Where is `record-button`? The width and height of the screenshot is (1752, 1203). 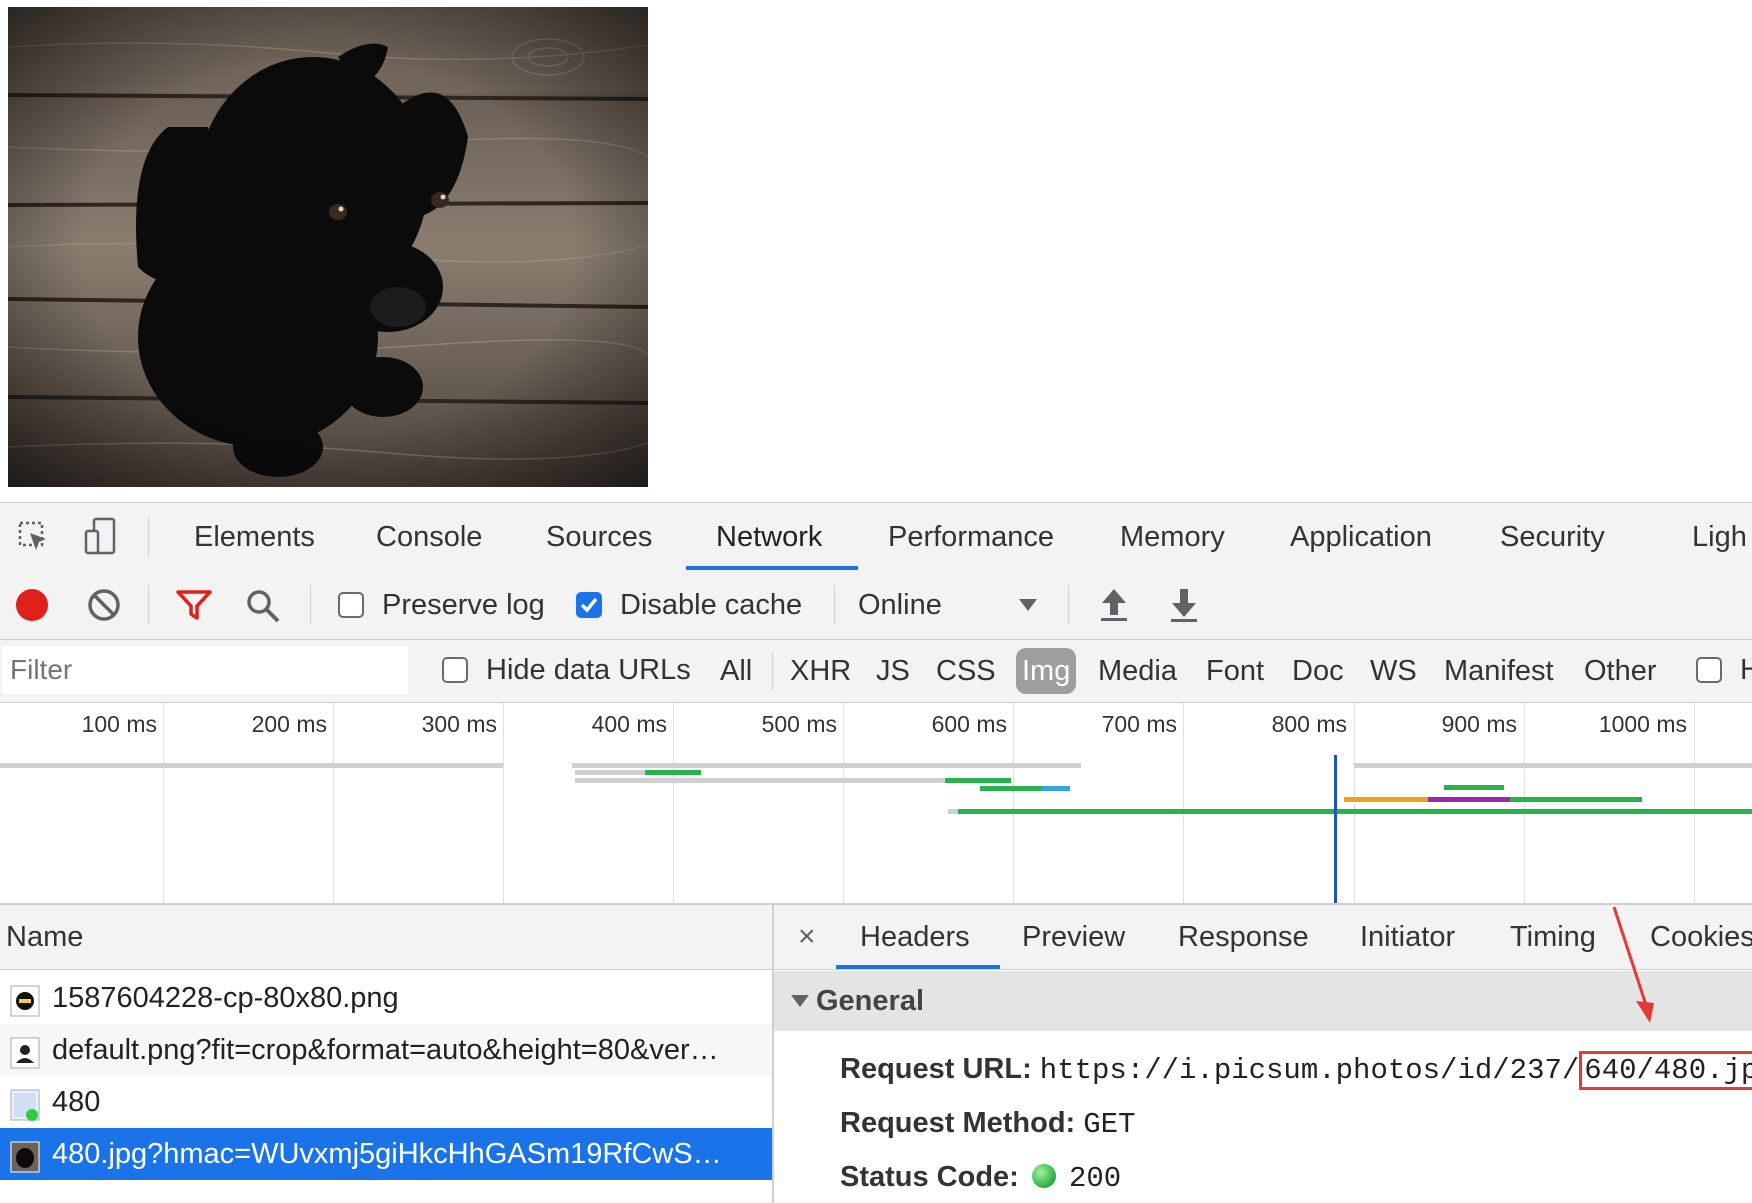 record-button is located at coordinates (32, 605).